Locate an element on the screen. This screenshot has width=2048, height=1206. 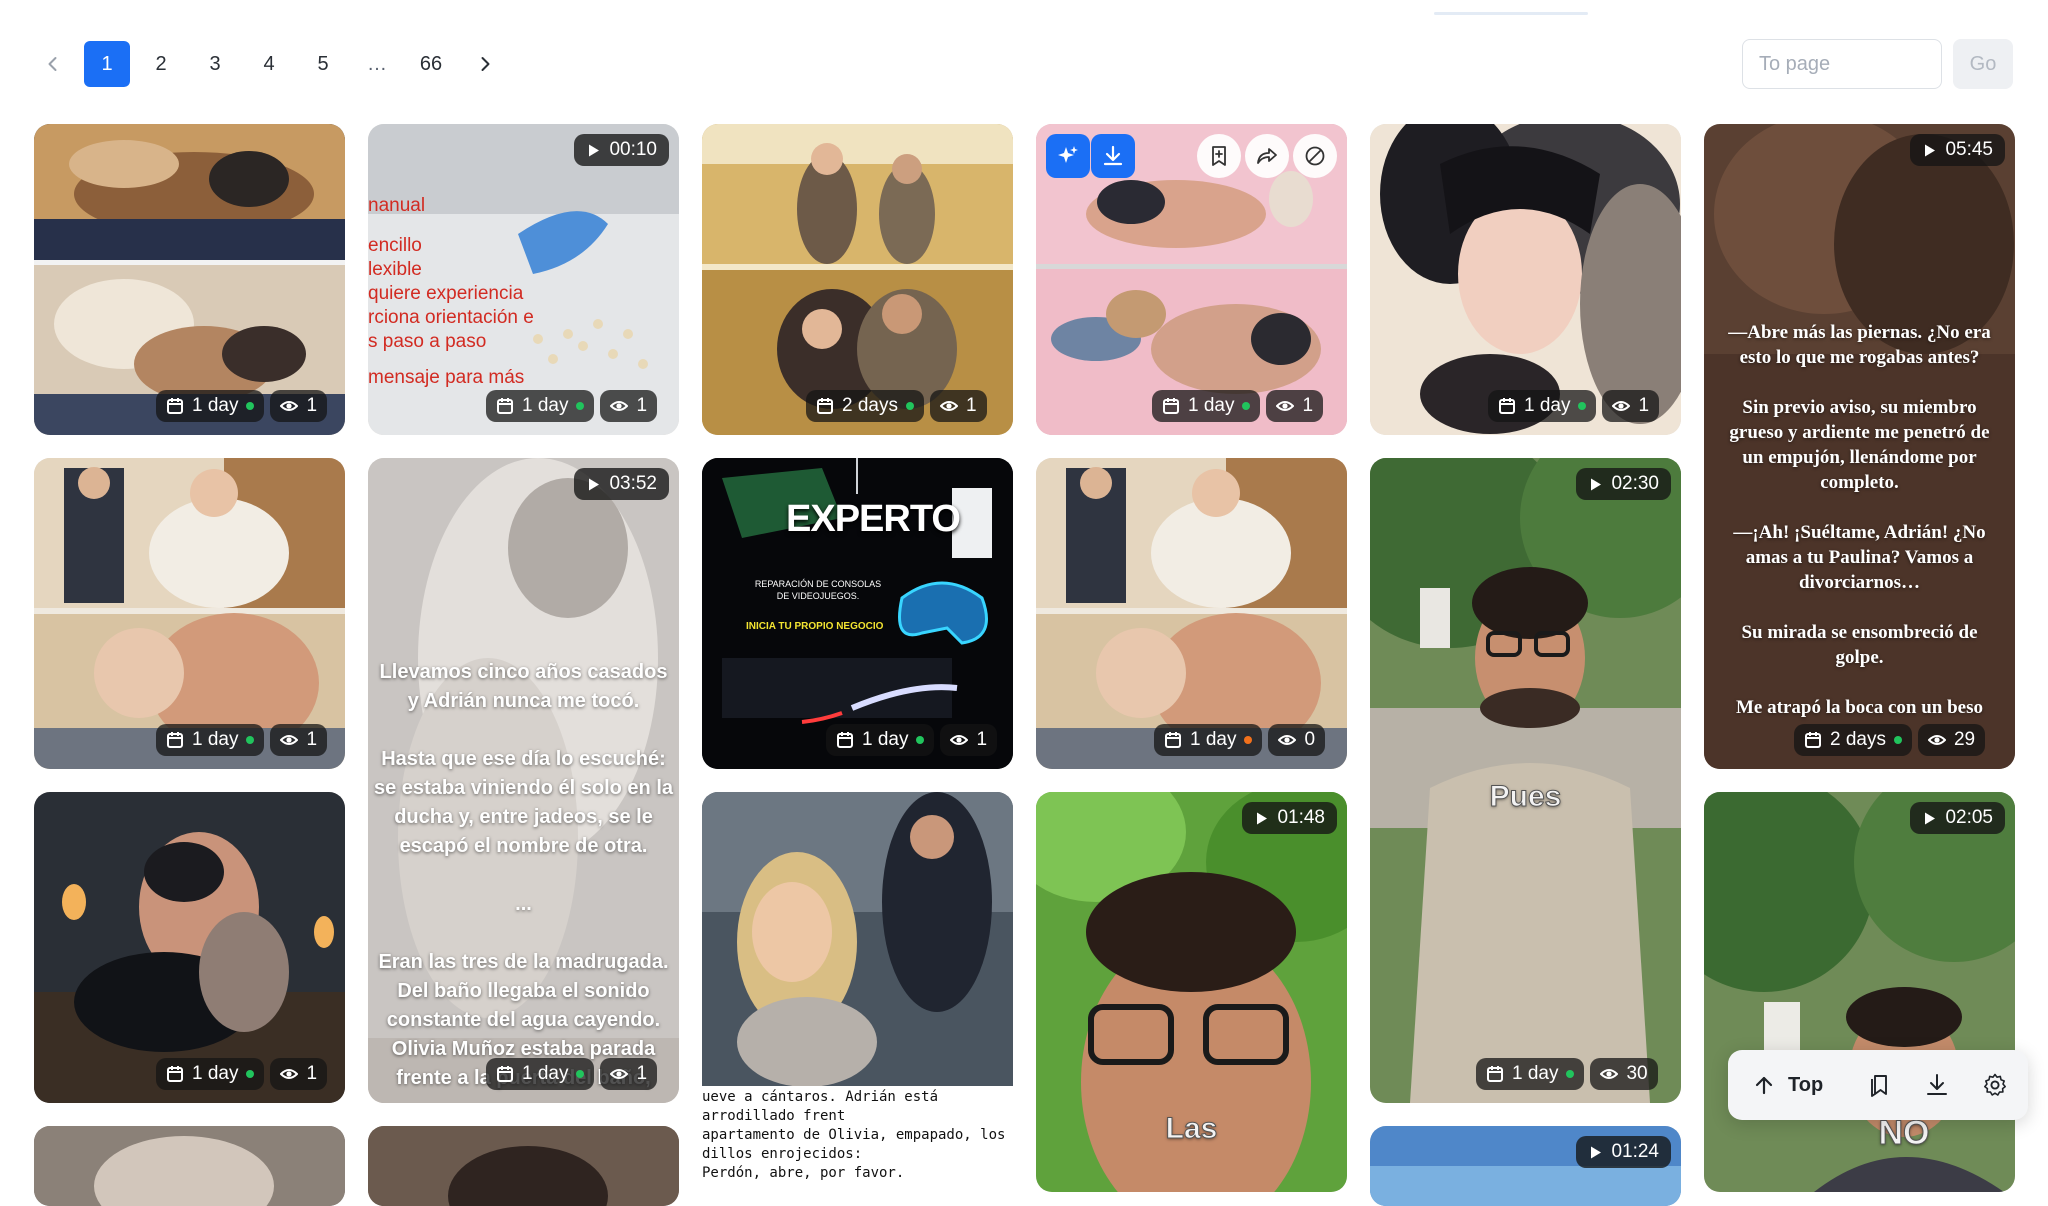
caption-line: quiere experiencia is located at coordinates (446, 293).